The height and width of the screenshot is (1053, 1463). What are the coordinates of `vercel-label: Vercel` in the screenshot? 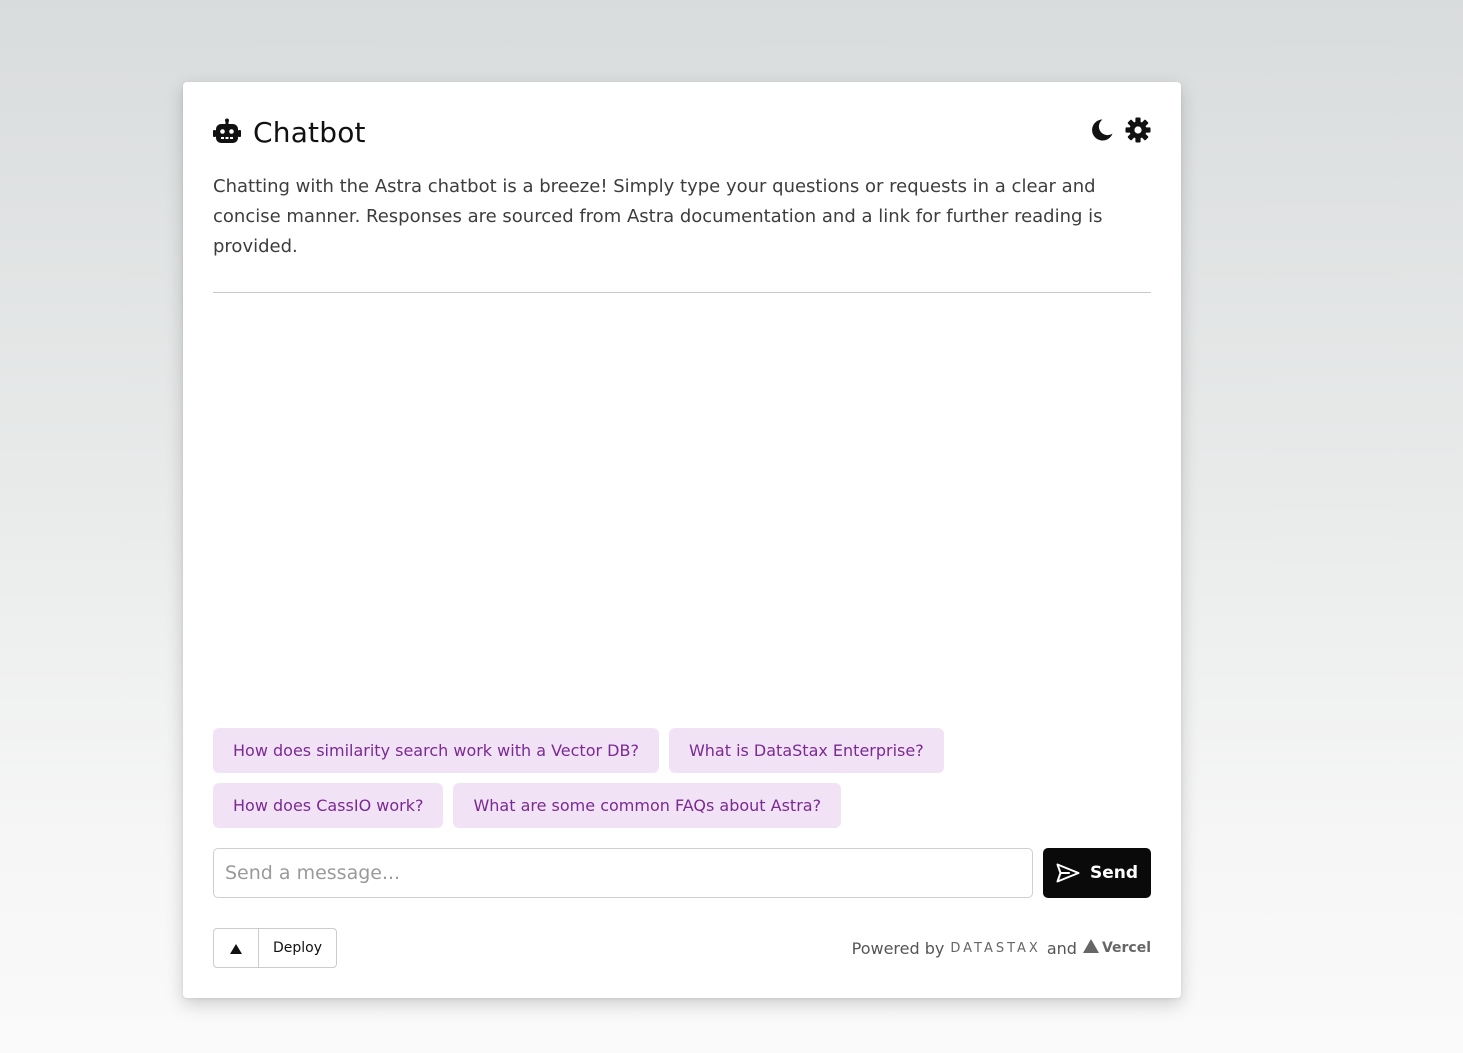 It's located at (1126, 948).